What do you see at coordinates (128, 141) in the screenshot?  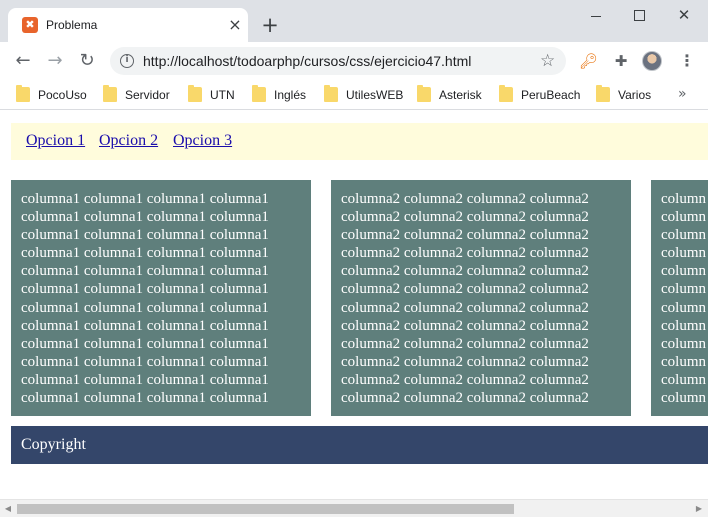 I see `menu-link-opcion-2: Opcion 2` at bounding box center [128, 141].